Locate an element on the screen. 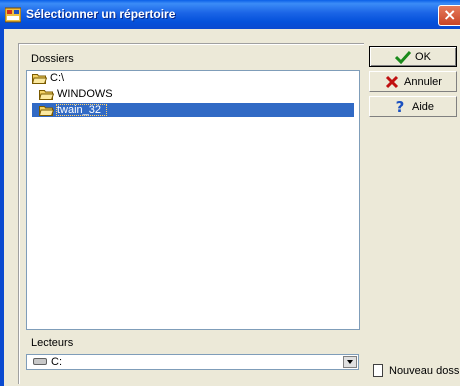  drive-select: C: is located at coordinates (192, 362).